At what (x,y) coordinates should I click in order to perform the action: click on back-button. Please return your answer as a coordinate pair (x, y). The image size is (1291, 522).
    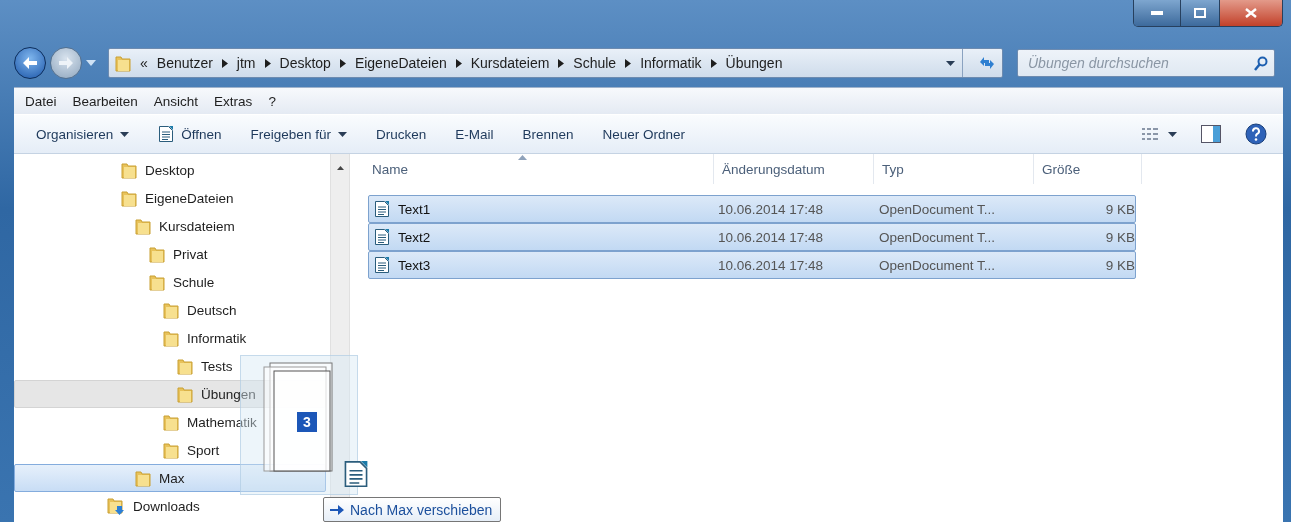
    Looking at the image, I should click on (30, 63).